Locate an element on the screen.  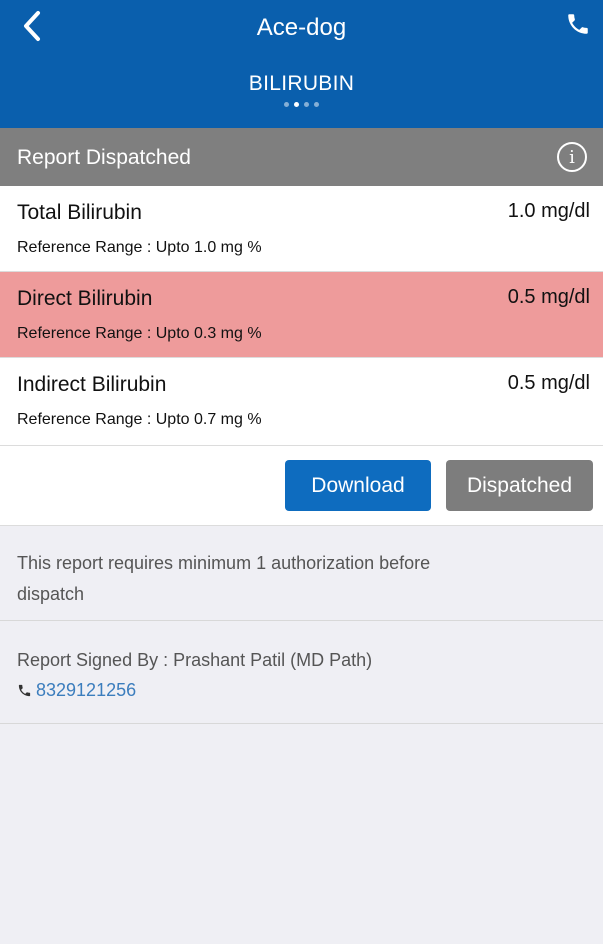
page-indicator is located at coordinates (301, 104).